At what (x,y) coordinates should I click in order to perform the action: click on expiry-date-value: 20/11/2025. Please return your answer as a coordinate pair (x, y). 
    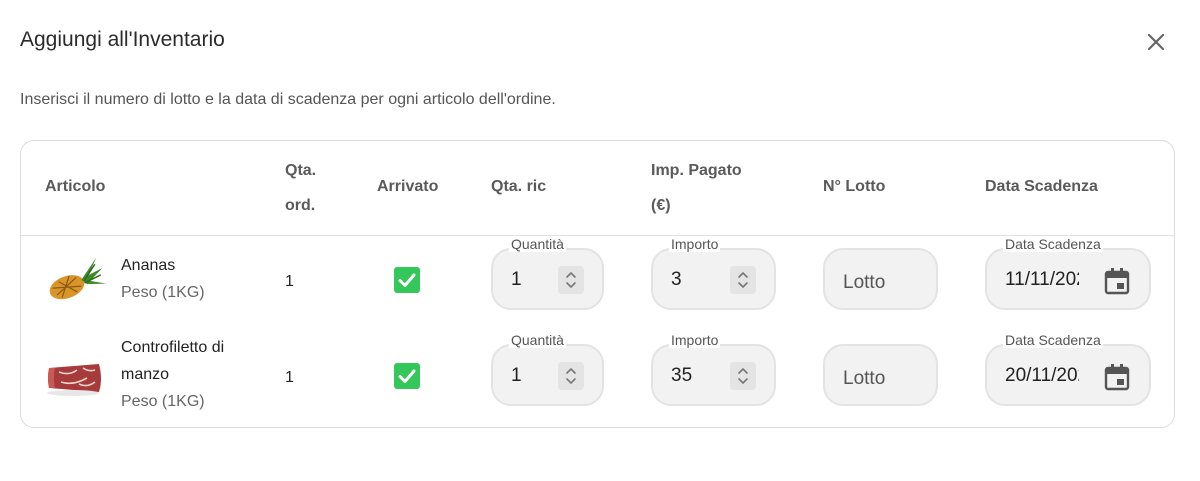
    Looking at the image, I should click on (1042, 375).